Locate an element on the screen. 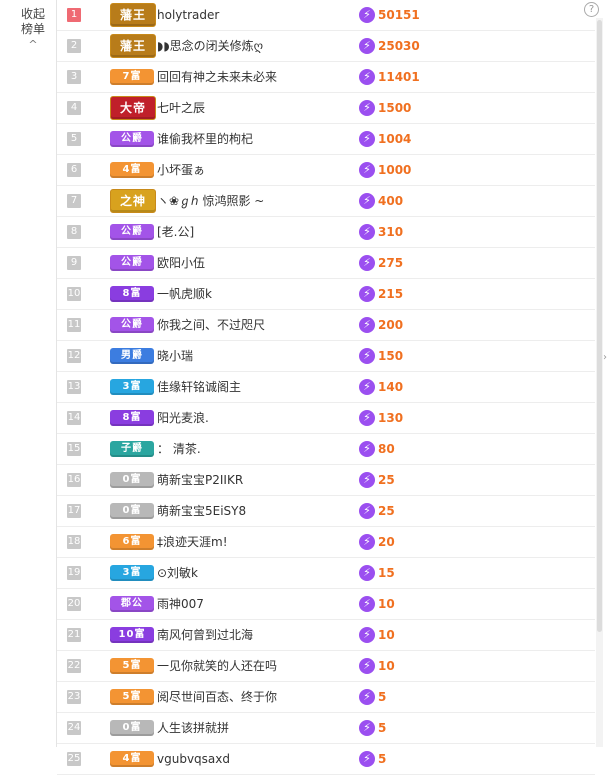 The image size is (610, 775). level-badge: 6富 is located at coordinates (132, 542).